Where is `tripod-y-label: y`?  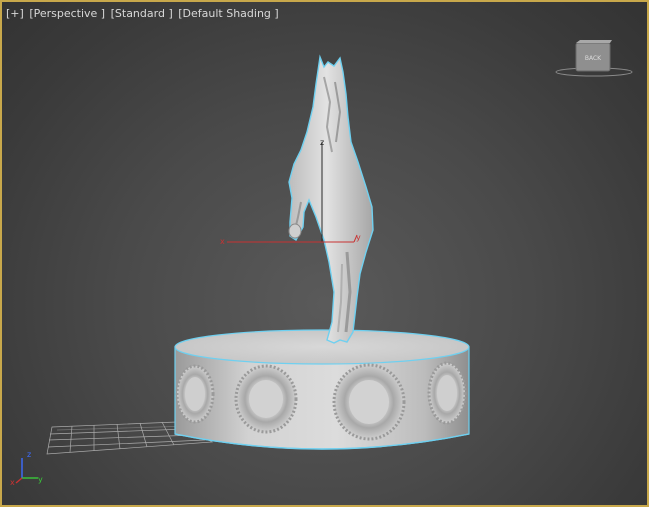
tripod-y-label: y is located at coordinates (40, 479).